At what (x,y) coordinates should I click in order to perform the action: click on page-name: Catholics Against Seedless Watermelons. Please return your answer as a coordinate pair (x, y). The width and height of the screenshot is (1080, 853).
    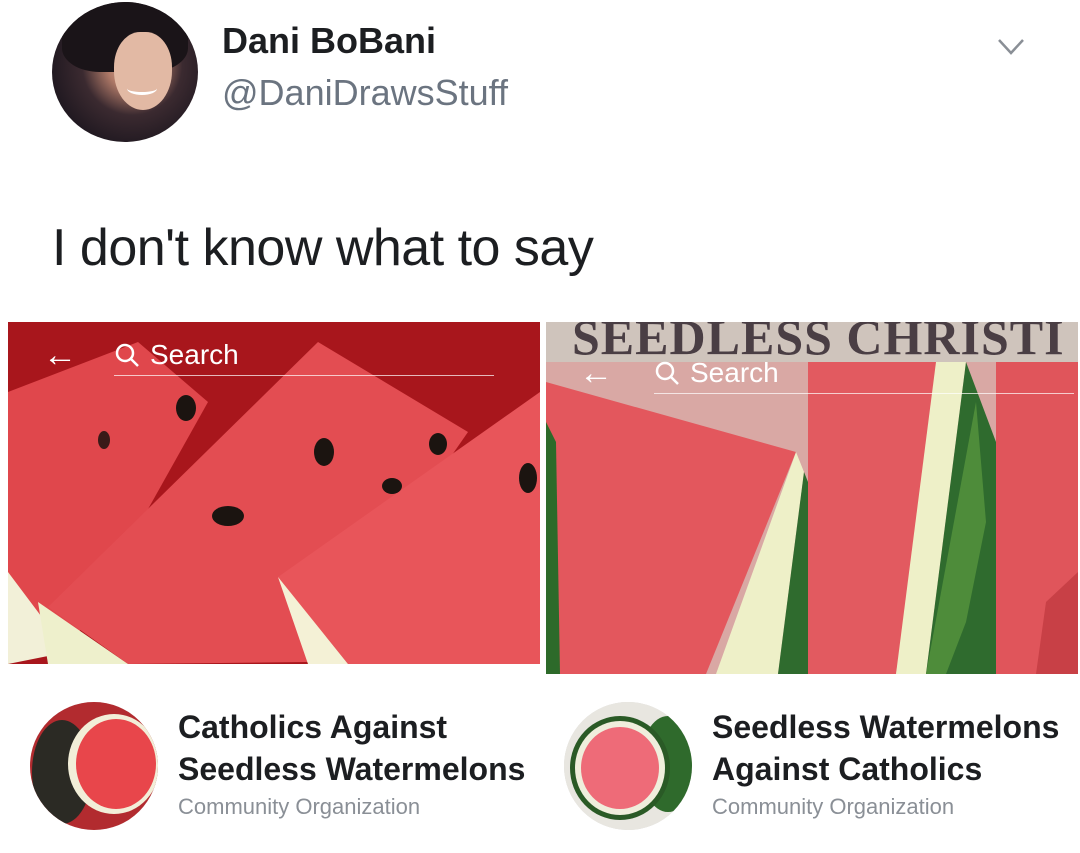
    Looking at the image, I should click on (363, 748).